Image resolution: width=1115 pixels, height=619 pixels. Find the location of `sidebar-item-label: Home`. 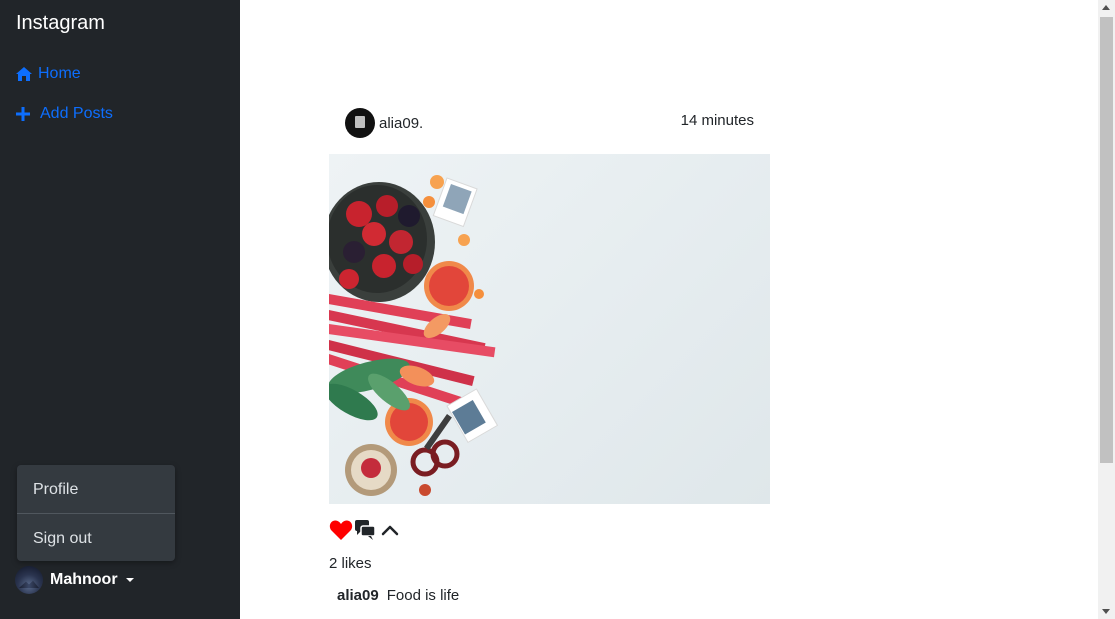

sidebar-item-label: Home is located at coordinates (59, 73).